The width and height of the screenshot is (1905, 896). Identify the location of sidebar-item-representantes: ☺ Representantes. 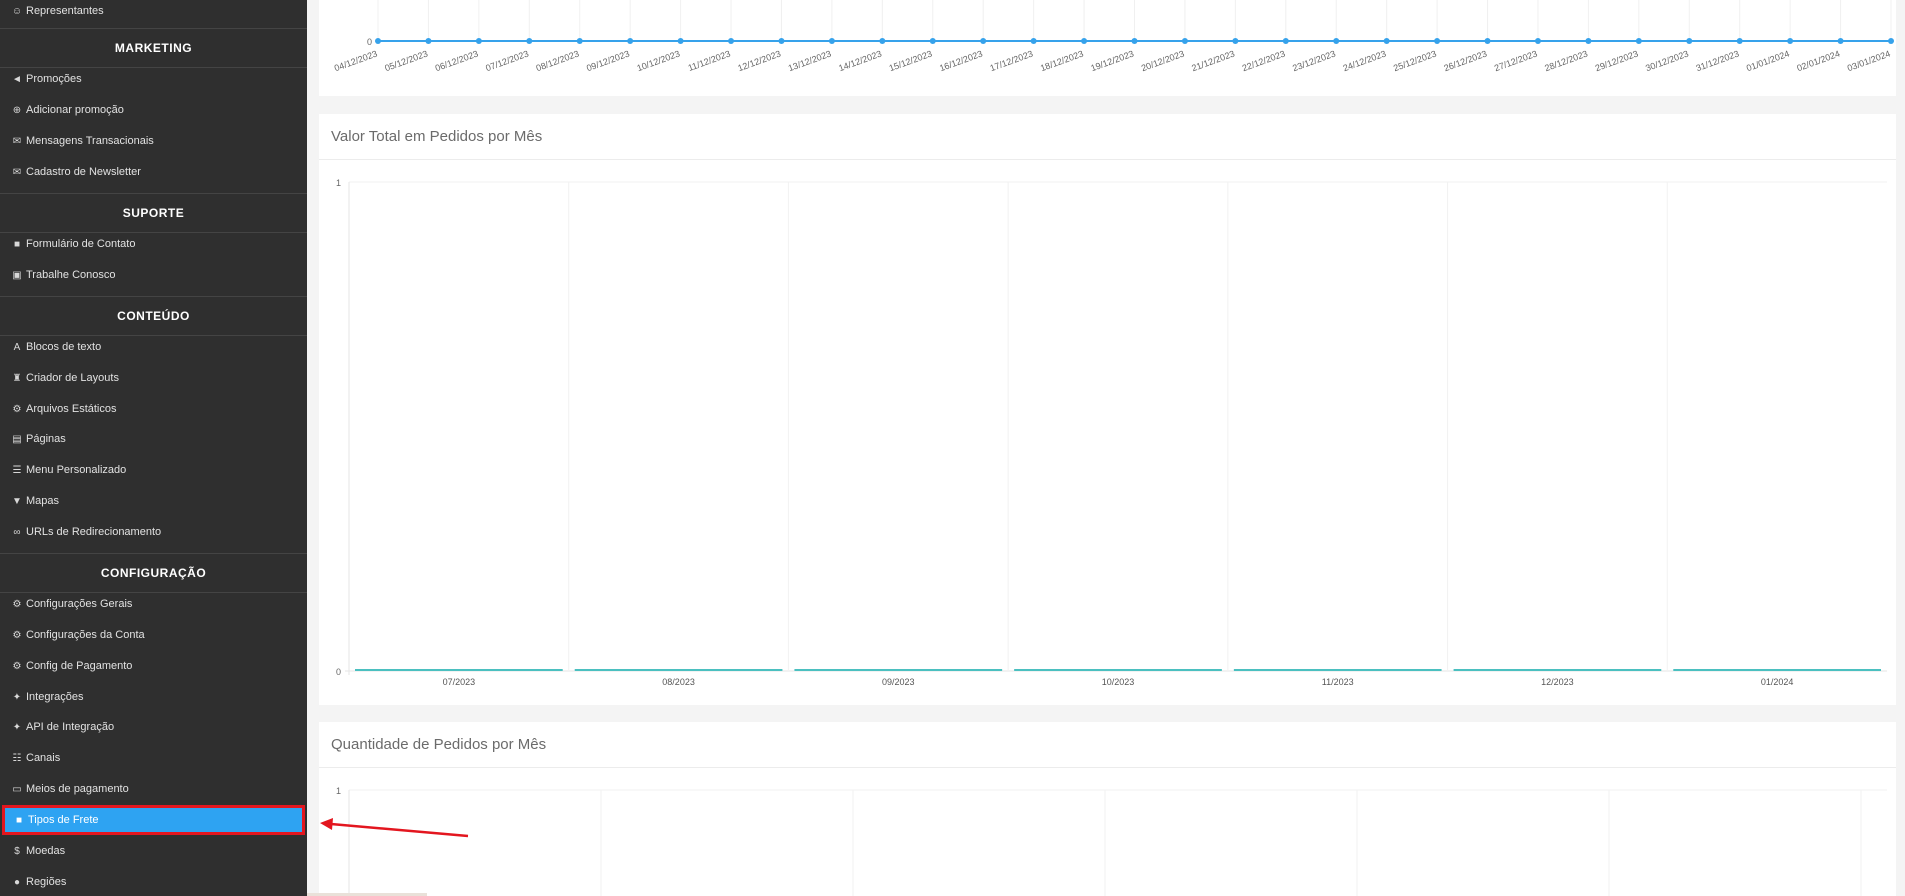
(153, 13).